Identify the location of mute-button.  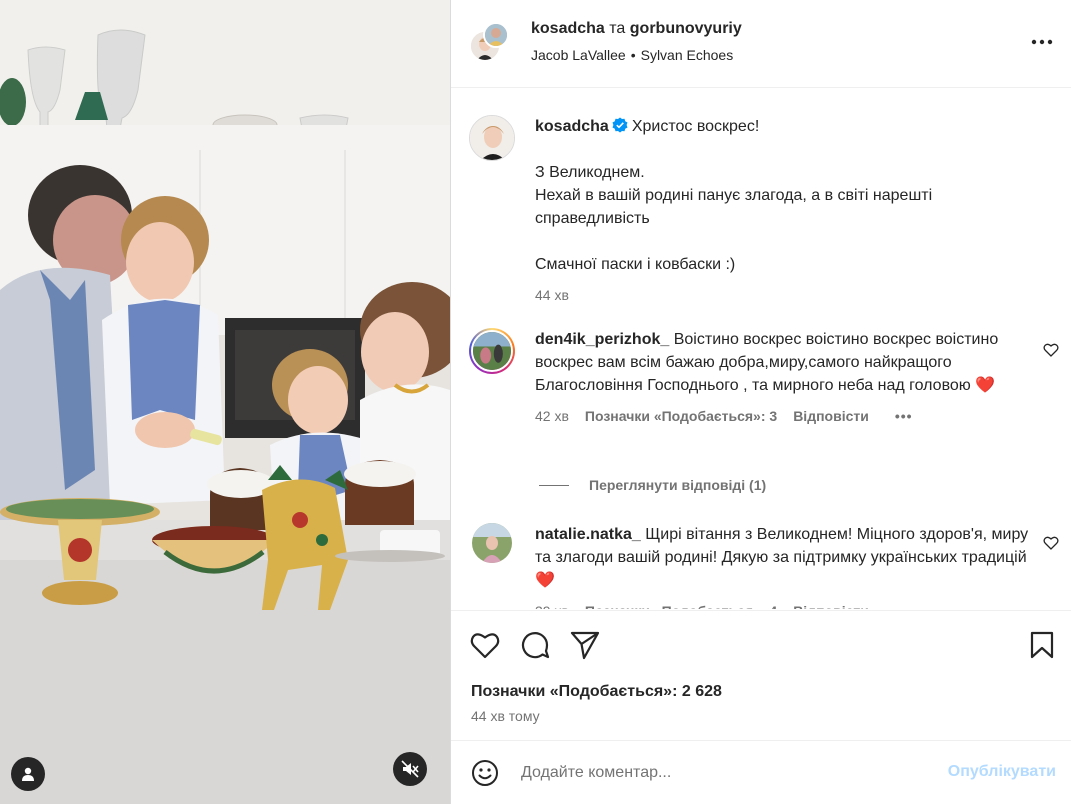
(410, 769).